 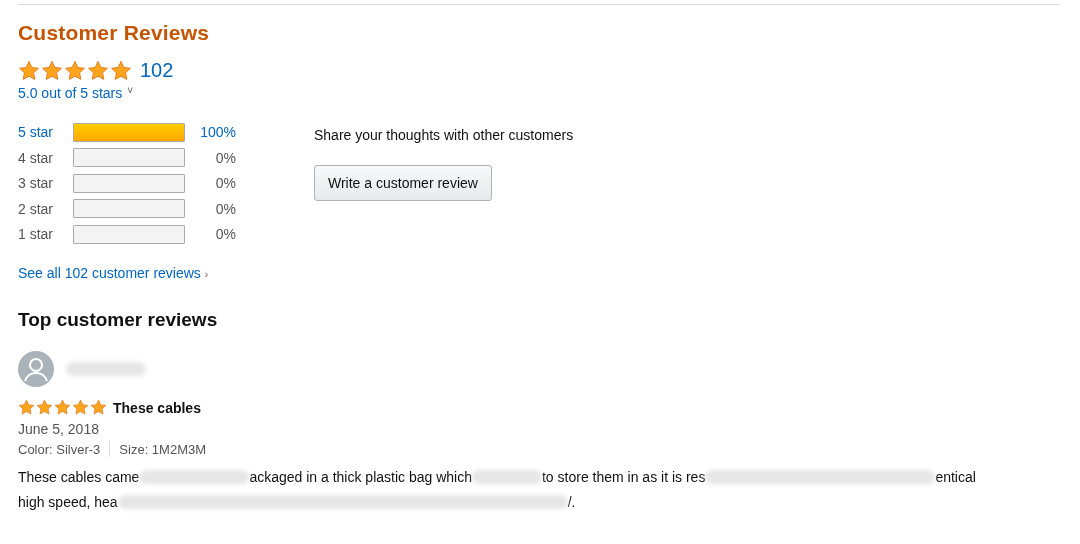 What do you see at coordinates (157, 70) in the screenshot?
I see `review-count: 102` at bounding box center [157, 70].